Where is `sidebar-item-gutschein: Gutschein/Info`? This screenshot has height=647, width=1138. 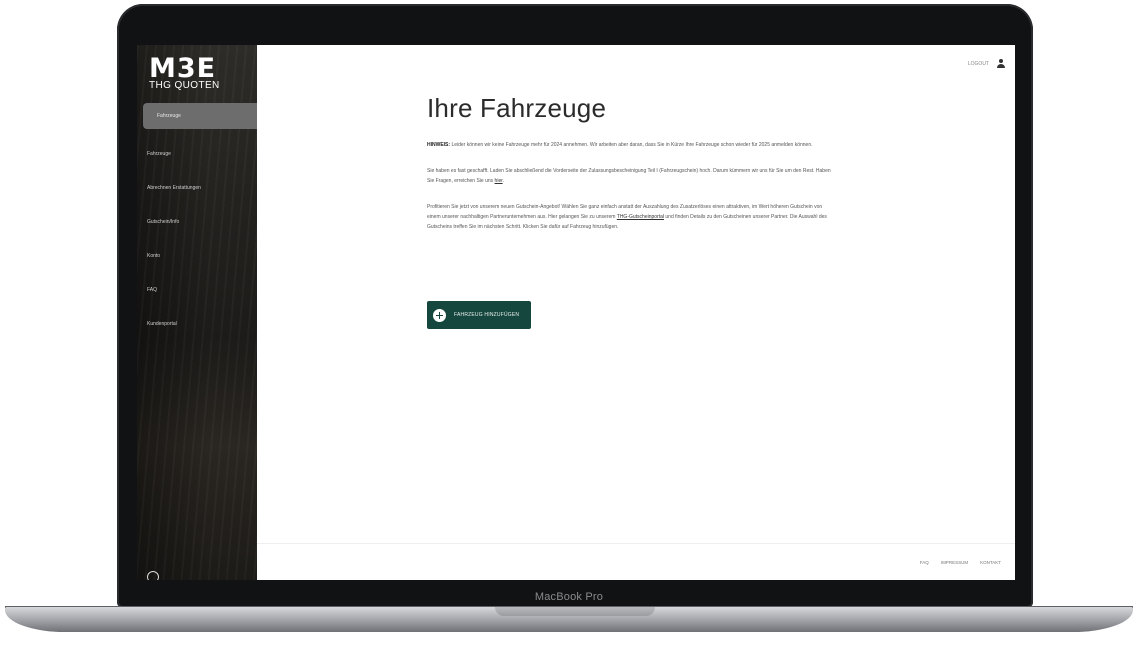 sidebar-item-gutschein: Gutschein/Info is located at coordinates (197, 222).